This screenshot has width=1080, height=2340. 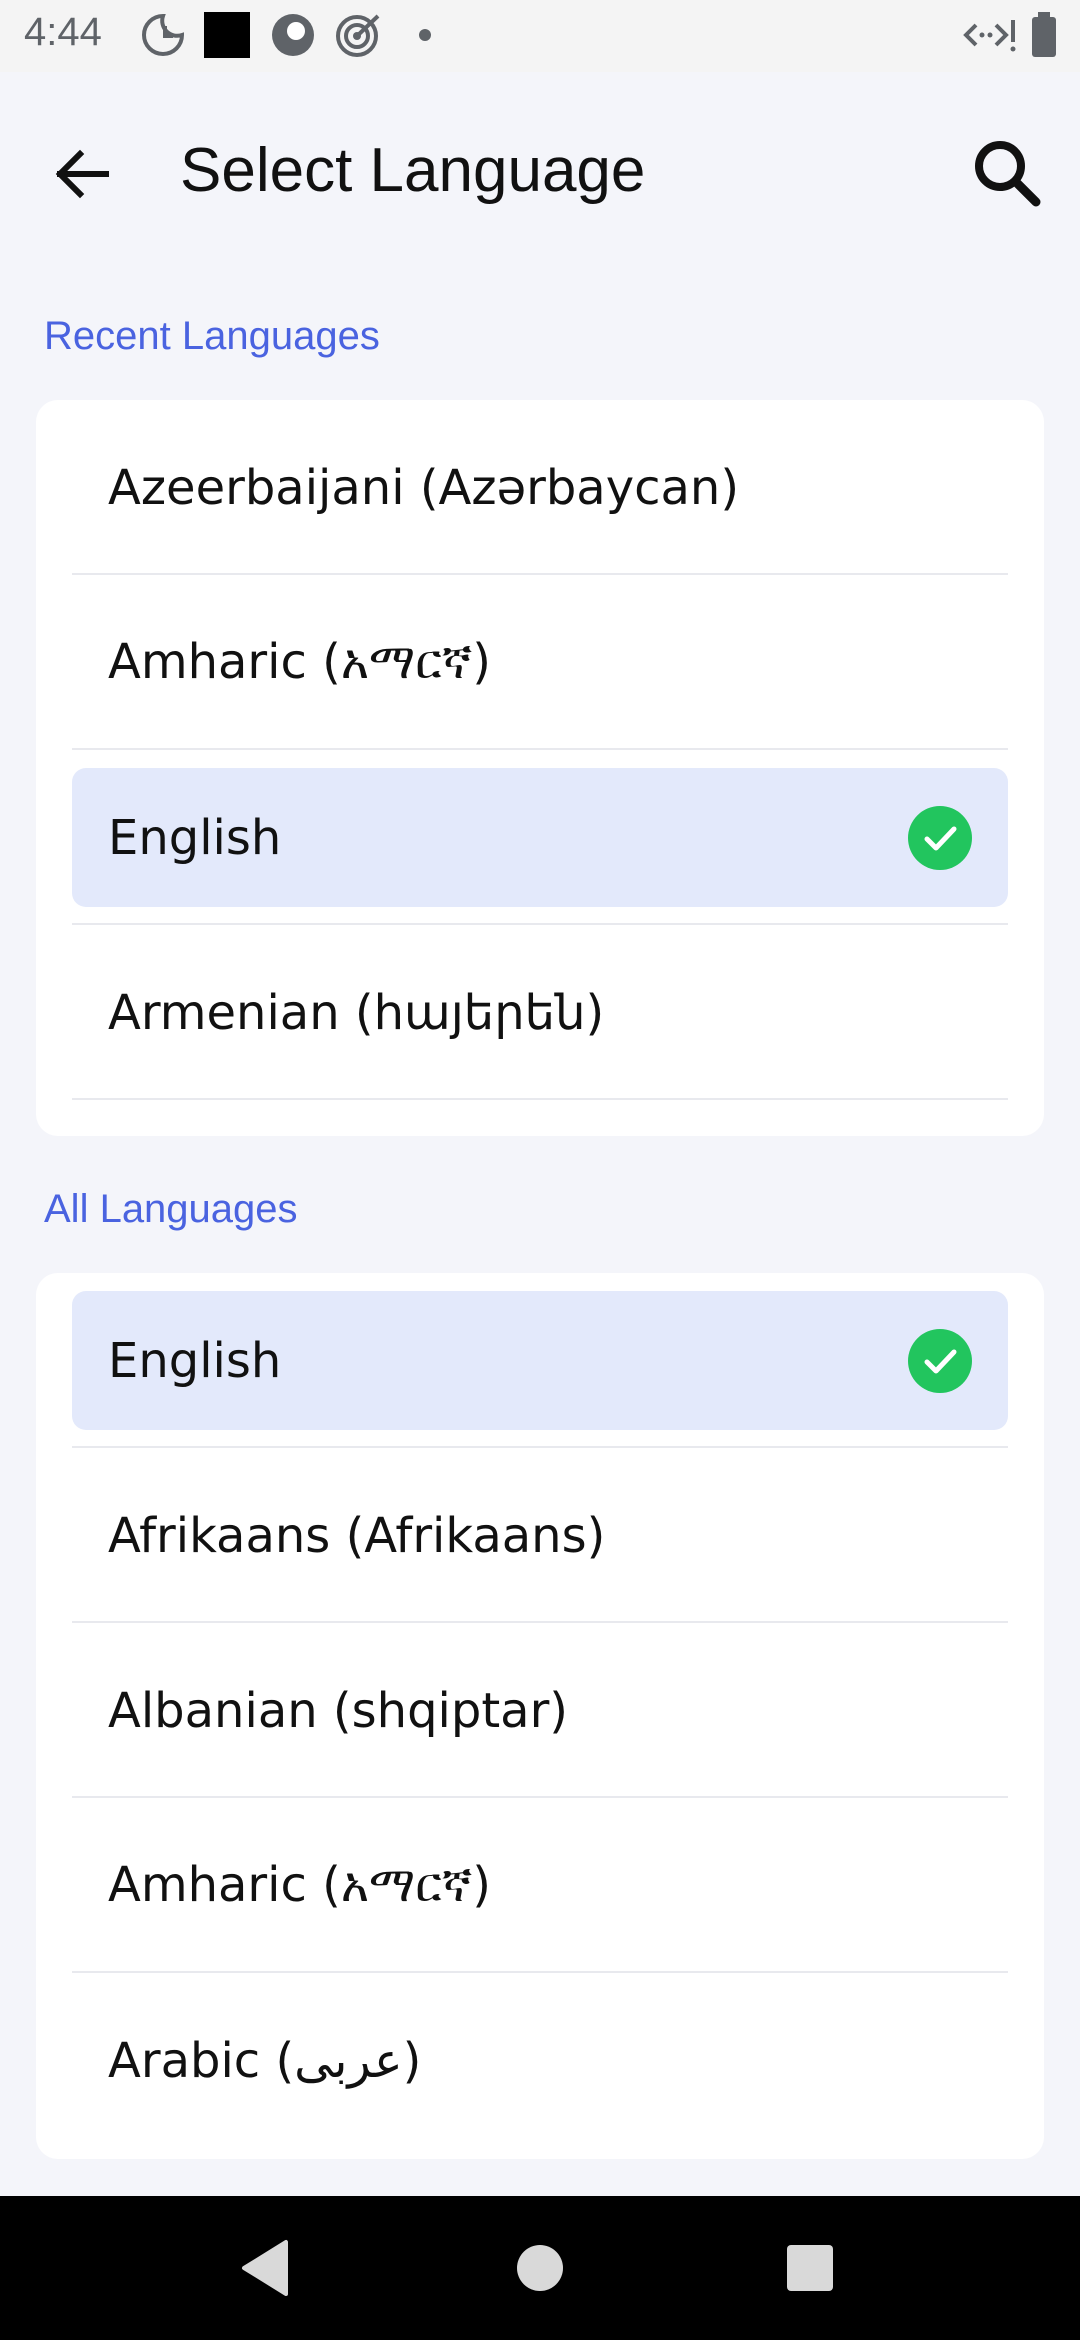 I want to click on circle-home-icon, so click(x=540, y=2268).